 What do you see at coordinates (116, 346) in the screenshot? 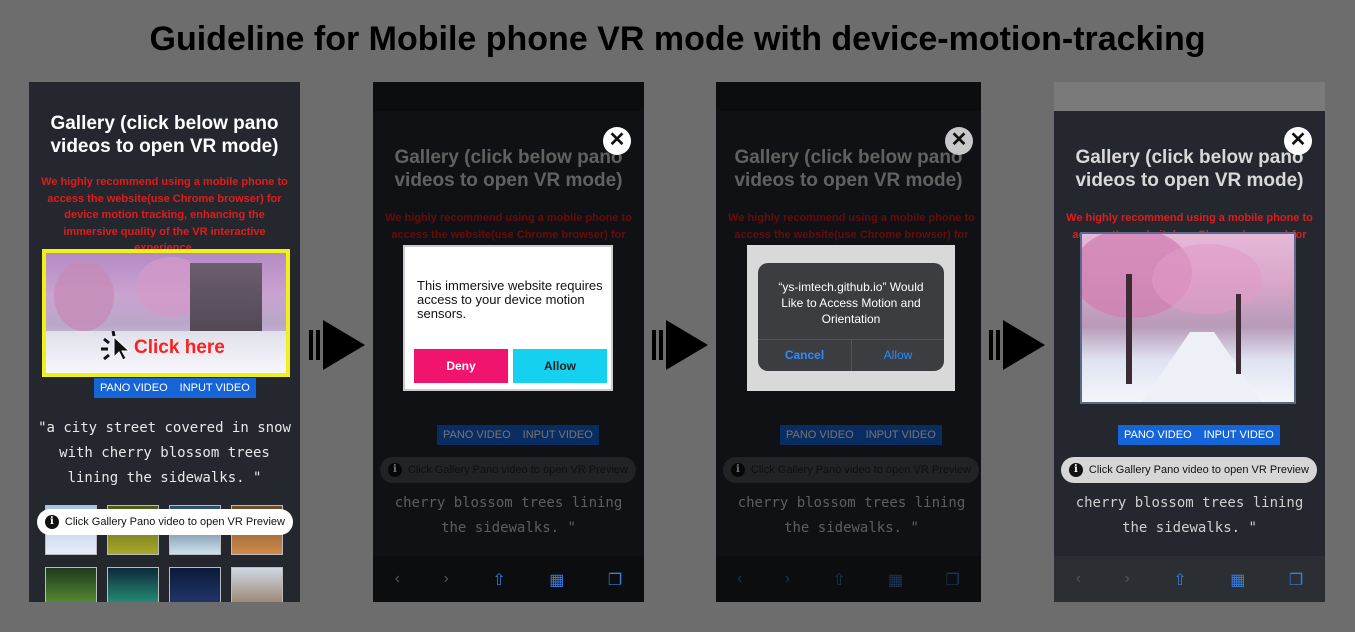
I see `cursor-click-icon` at bounding box center [116, 346].